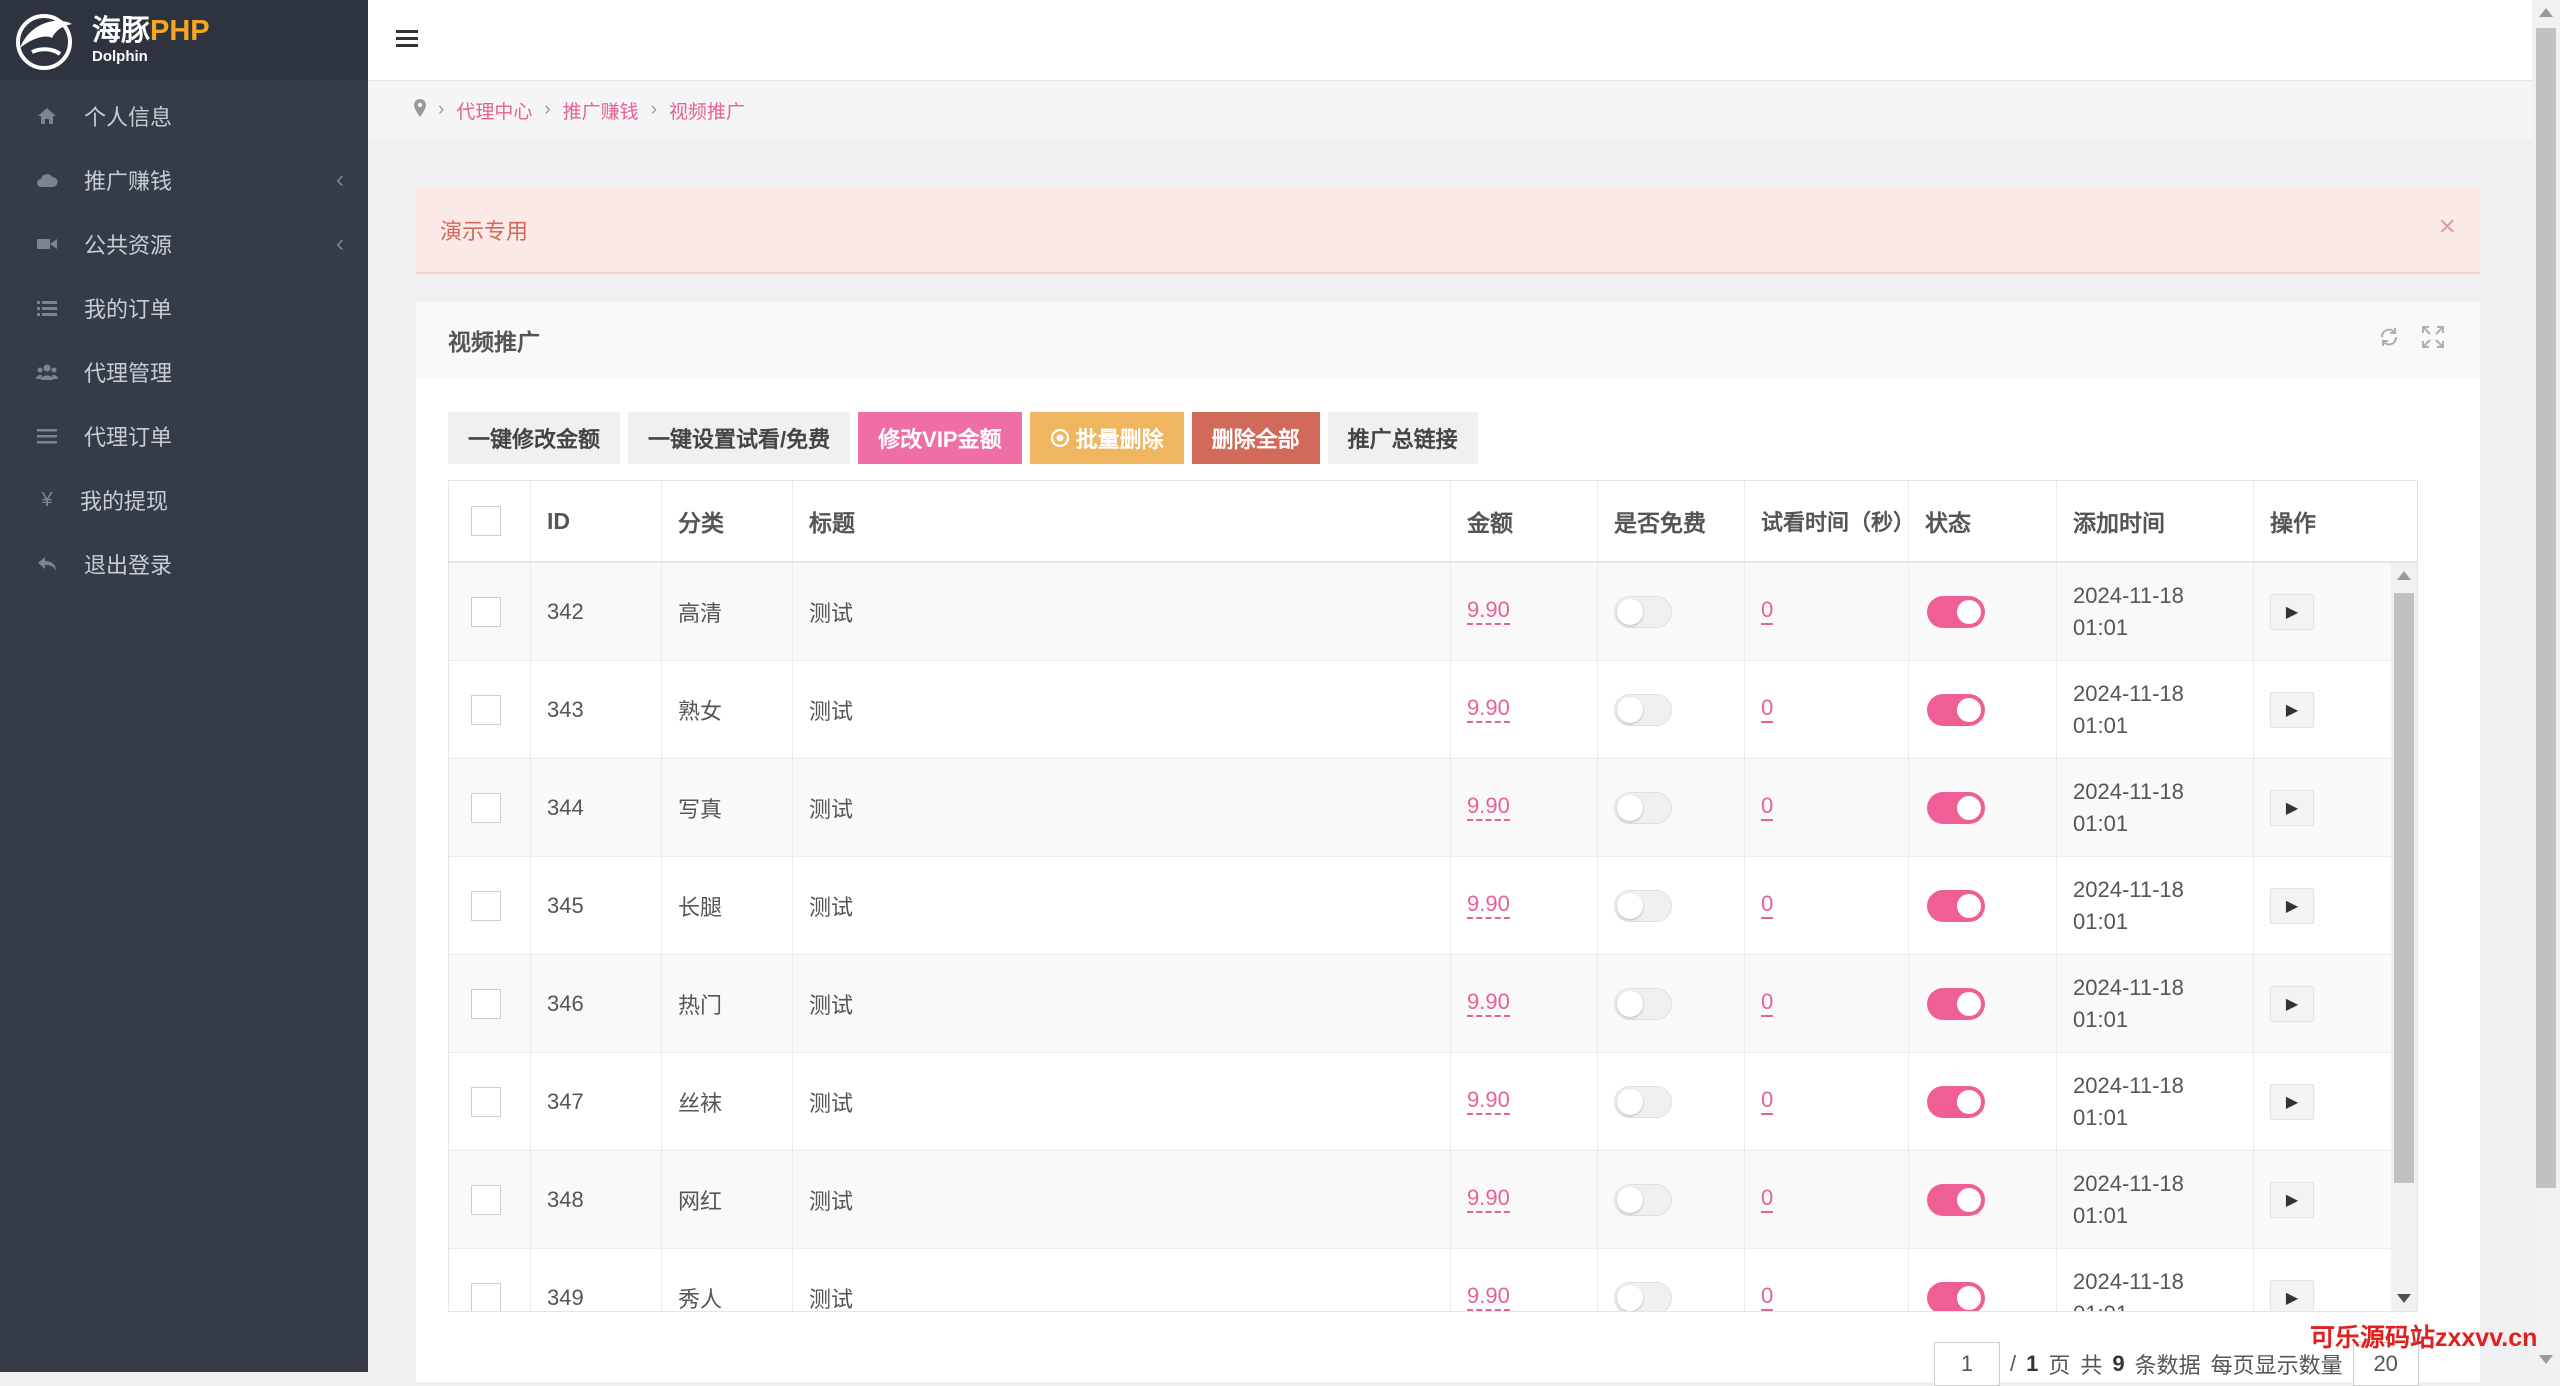 The height and width of the screenshot is (1386, 2560). Describe the element at coordinates (1255, 438) in the screenshot. I see `delete-all-button: 删除全部` at that location.